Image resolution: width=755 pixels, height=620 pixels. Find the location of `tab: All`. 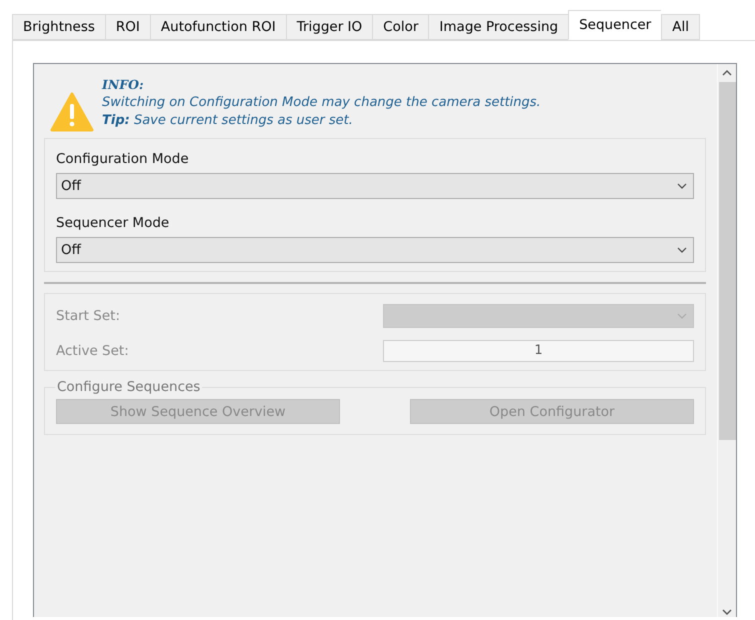

tab: All is located at coordinates (680, 27).